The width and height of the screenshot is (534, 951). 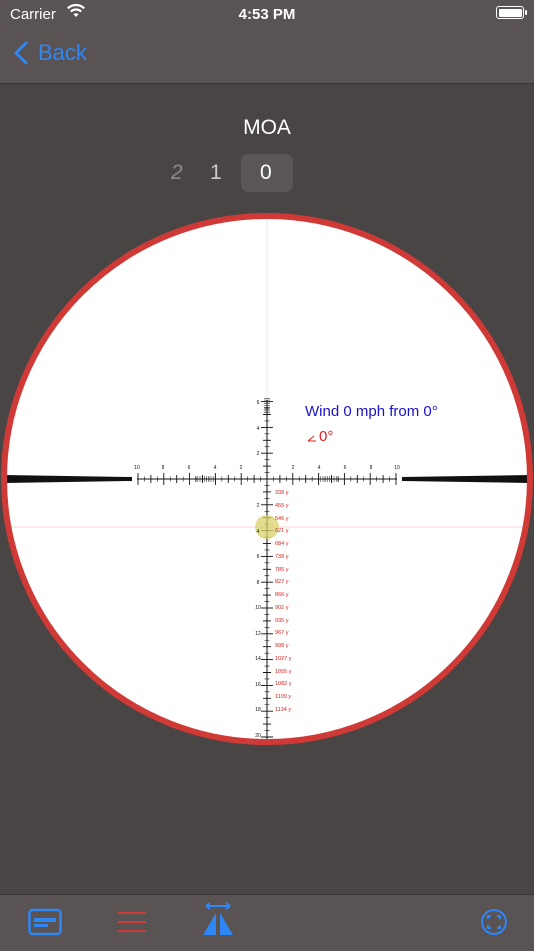 I want to click on chevron-left-icon, so click(x=21, y=53).